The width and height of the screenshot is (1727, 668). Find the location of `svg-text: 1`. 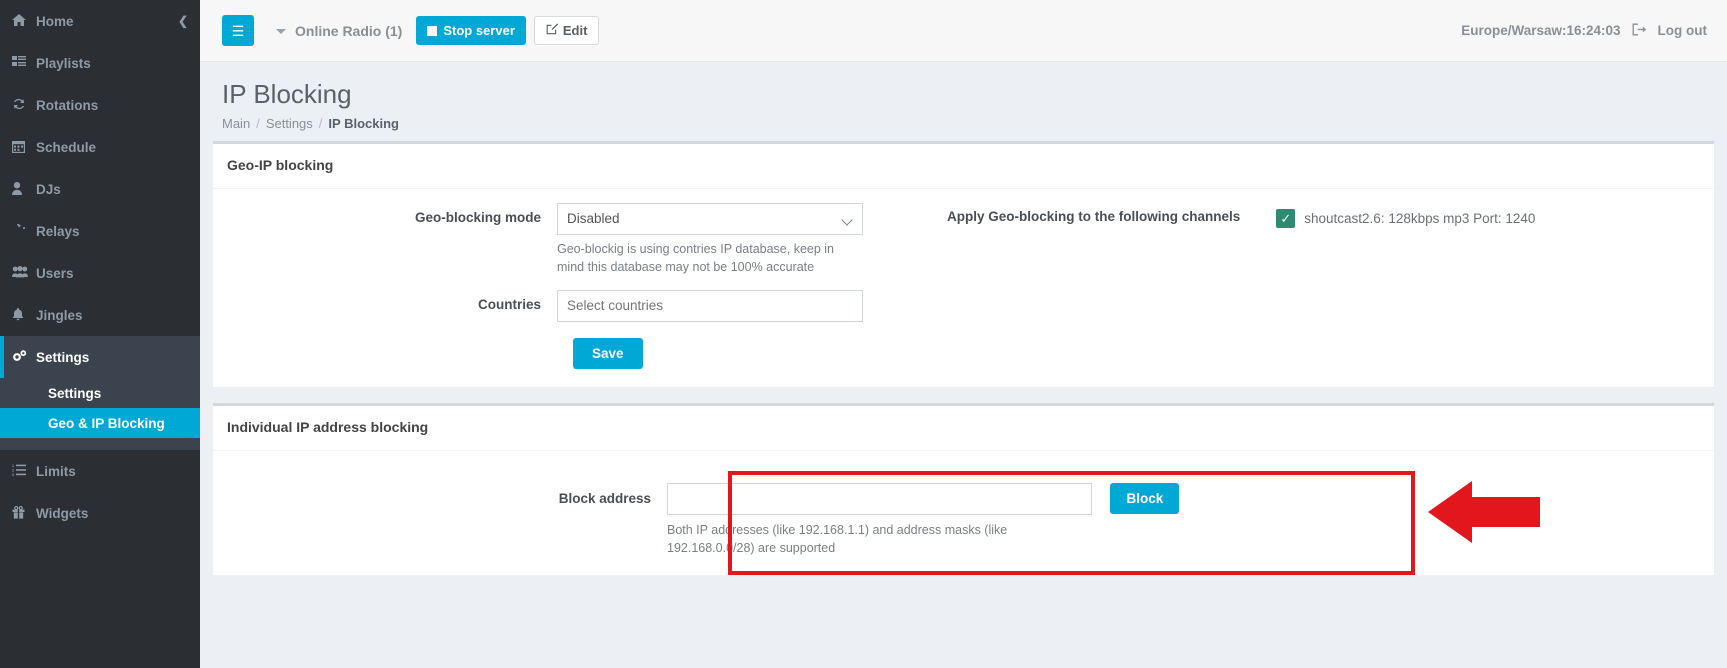

svg-text: 1 is located at coordinates (13, 466).